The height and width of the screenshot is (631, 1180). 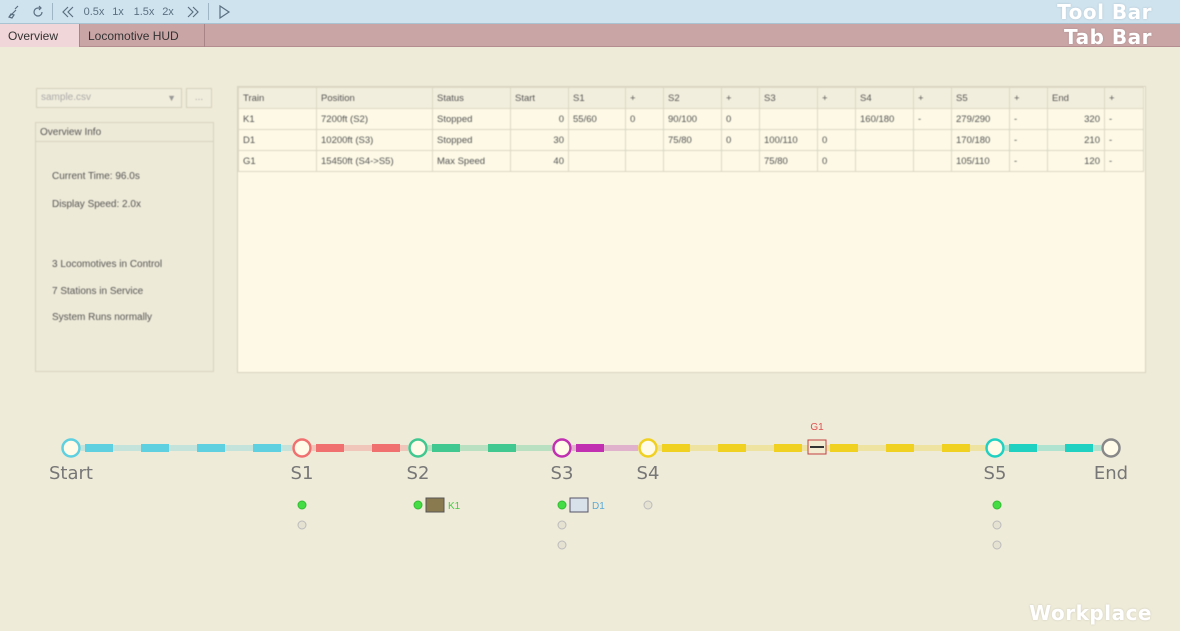 What do you see at coordinates (171, 98) in the screenshot?
I see `chevron-down-icon: ▼` at bounding box center [171, 98].